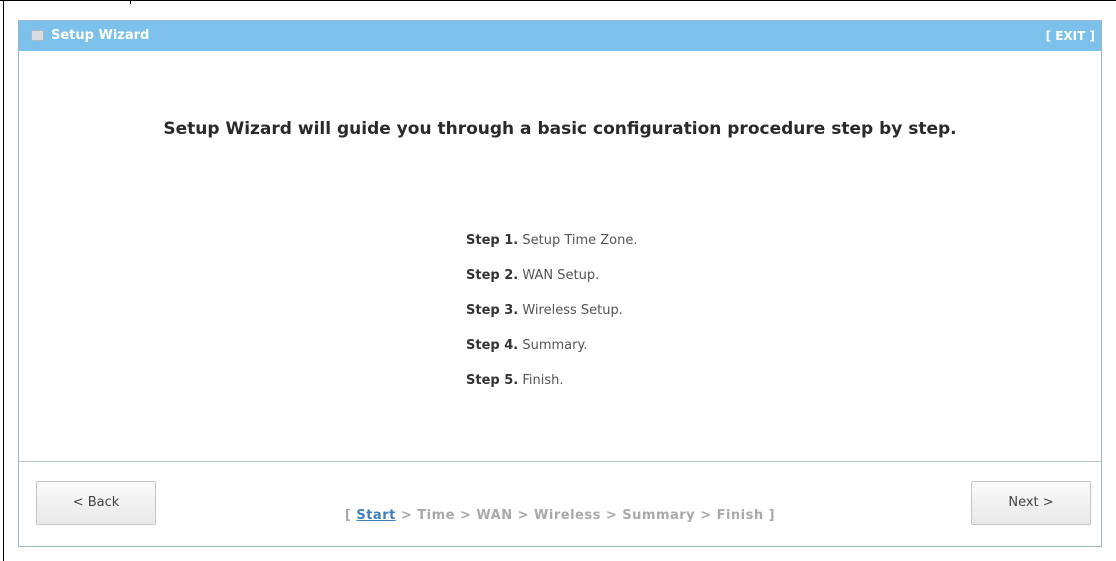 Image resolution: width=1116 pixels, height=561 pixels. What do you see at coordinates (560, 461) in the screenshot?
I see `footer-divider` at bounding box center [560, 461].